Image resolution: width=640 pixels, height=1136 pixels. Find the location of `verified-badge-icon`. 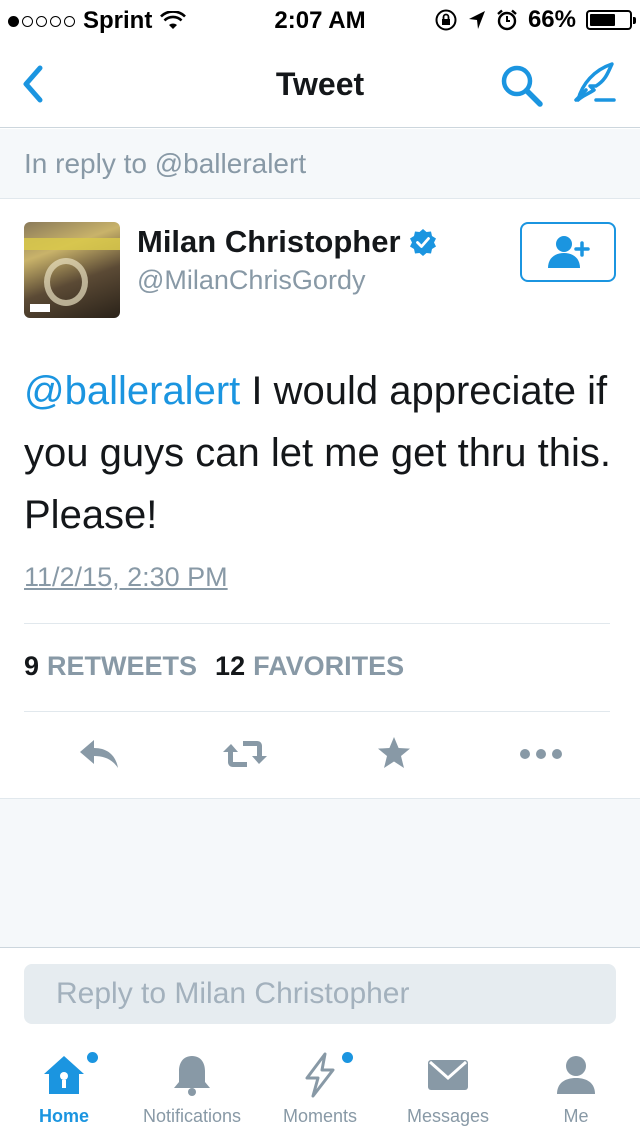

verified-badge-icon is located at coordinates (422, 242).